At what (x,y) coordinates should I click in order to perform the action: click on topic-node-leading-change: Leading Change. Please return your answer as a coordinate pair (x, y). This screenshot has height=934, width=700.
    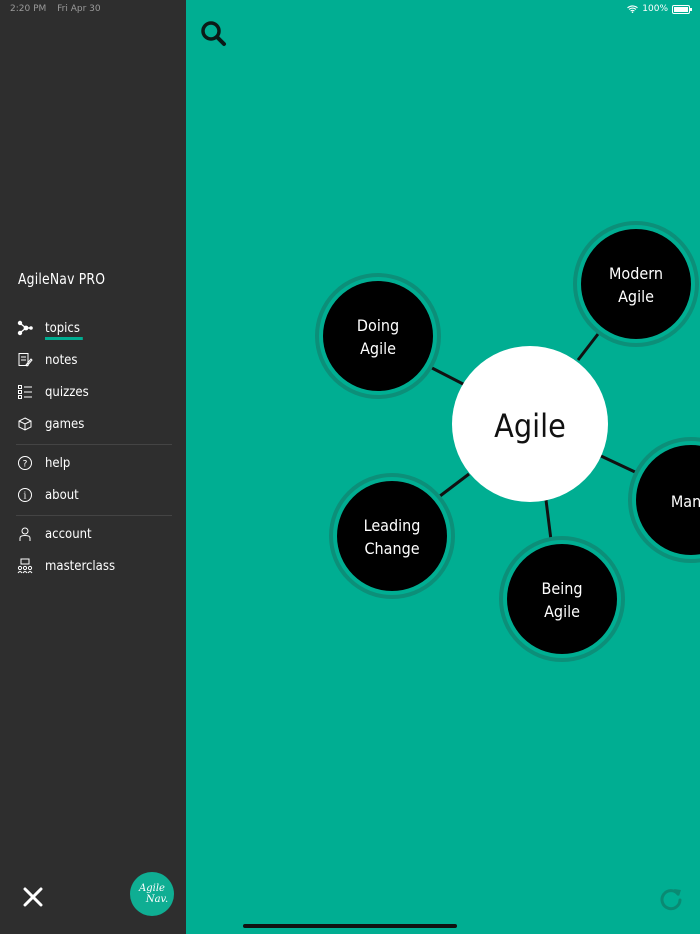
    Looking at the image, I should click on (392, 536).